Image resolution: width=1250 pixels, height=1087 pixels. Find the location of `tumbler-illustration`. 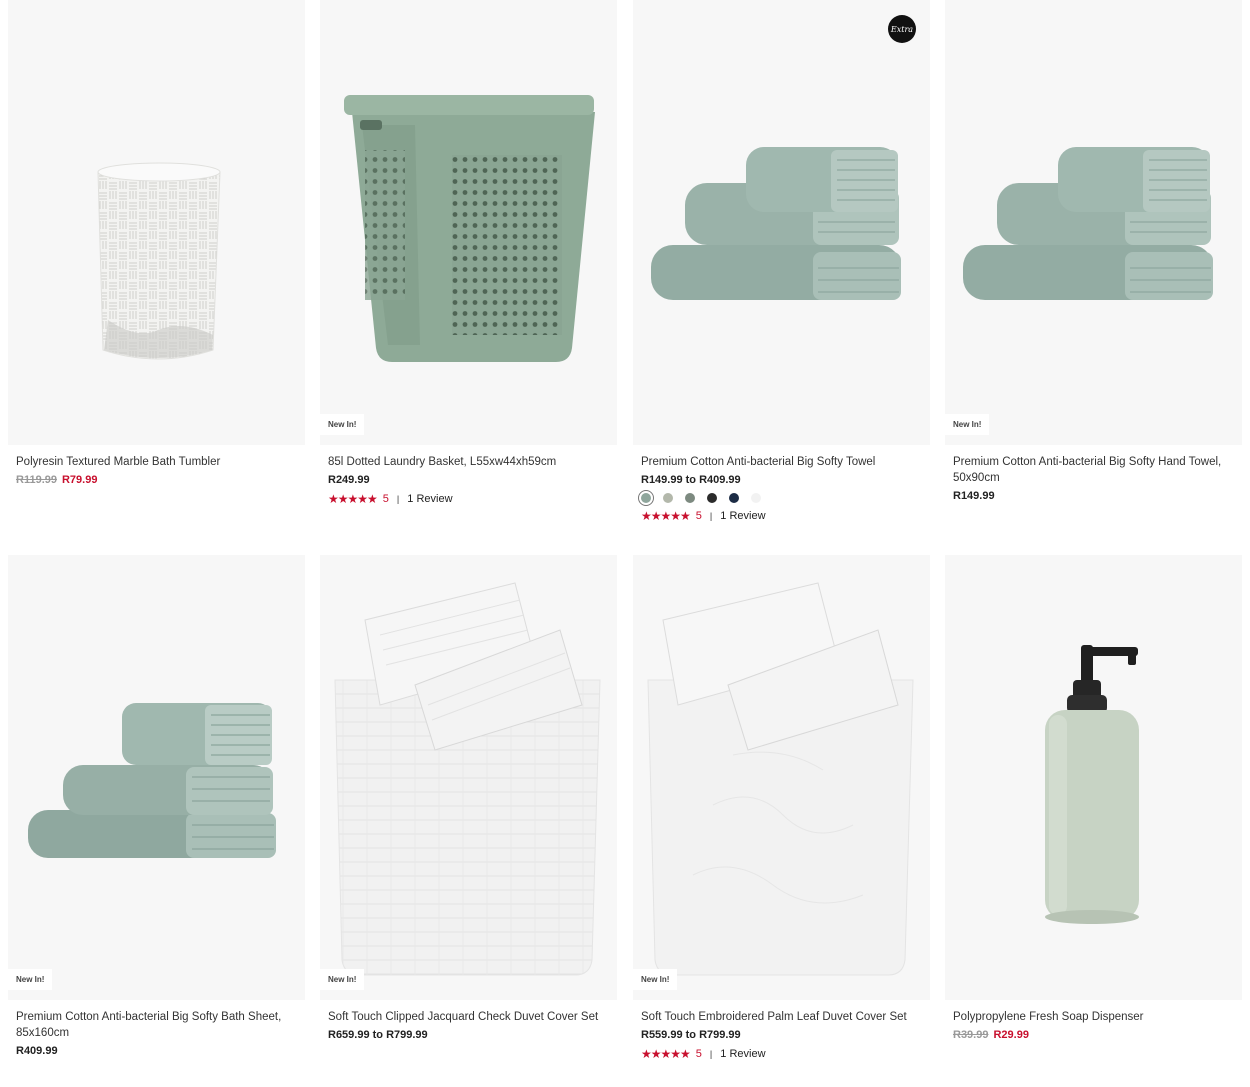

tumbler-illustration is located at coordinates (159, 261).